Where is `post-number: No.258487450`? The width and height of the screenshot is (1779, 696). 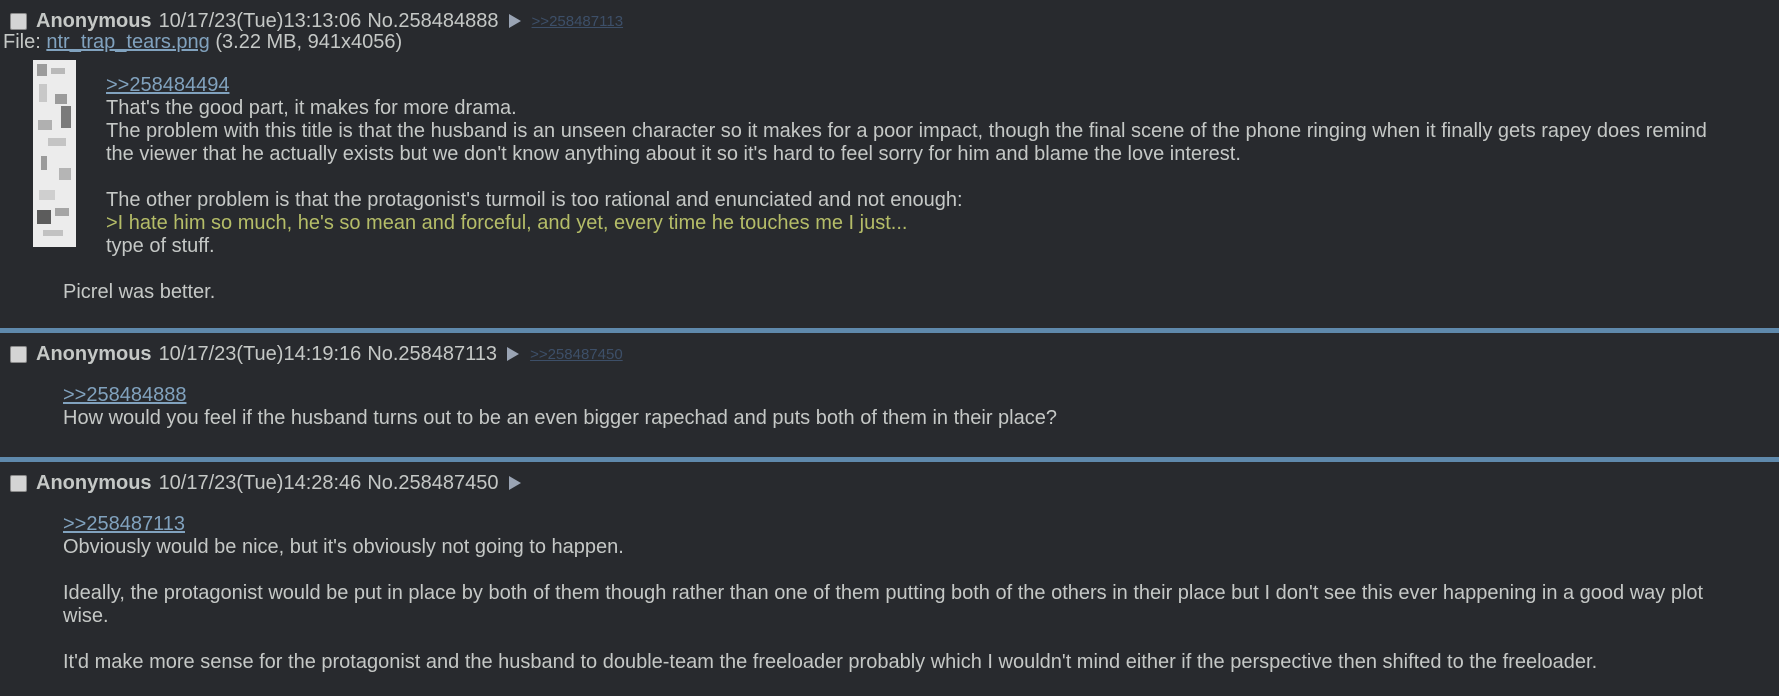 post-number: No.258487450 is located at coordinates (432, 483).